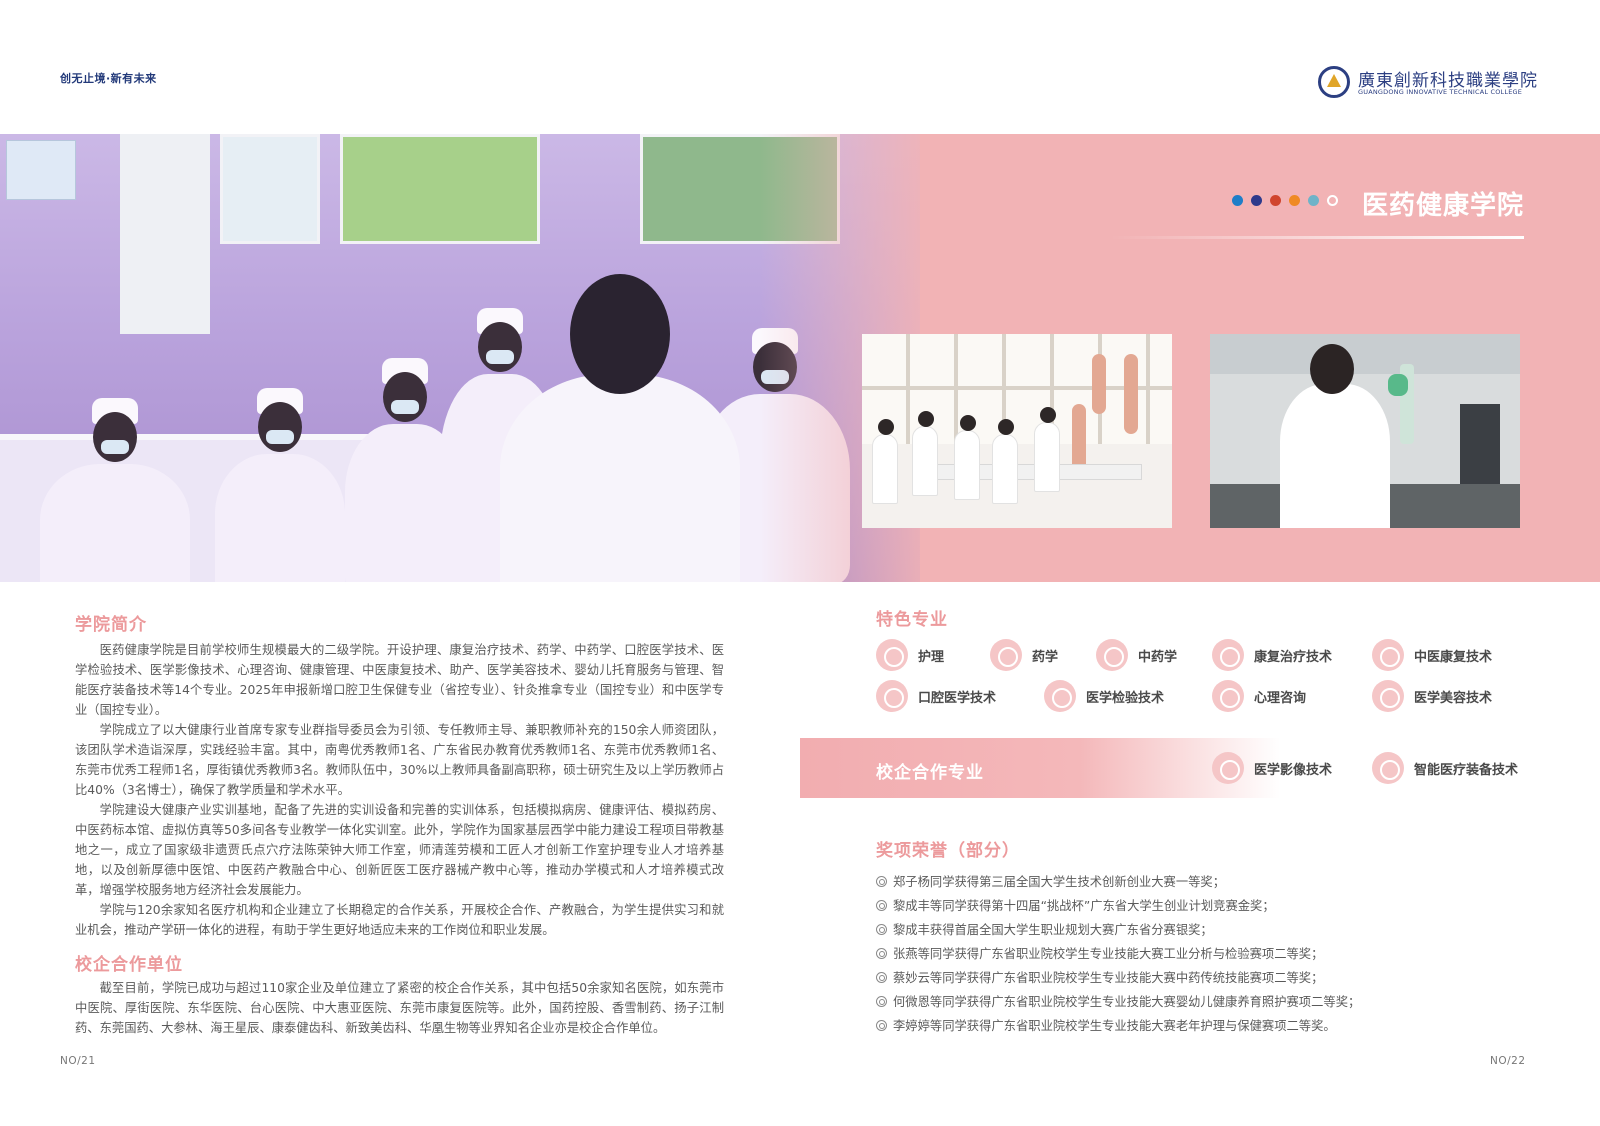  Describe the element at coordinates (892, 696) in the screenshot. I see `tooth-icon` at that location.